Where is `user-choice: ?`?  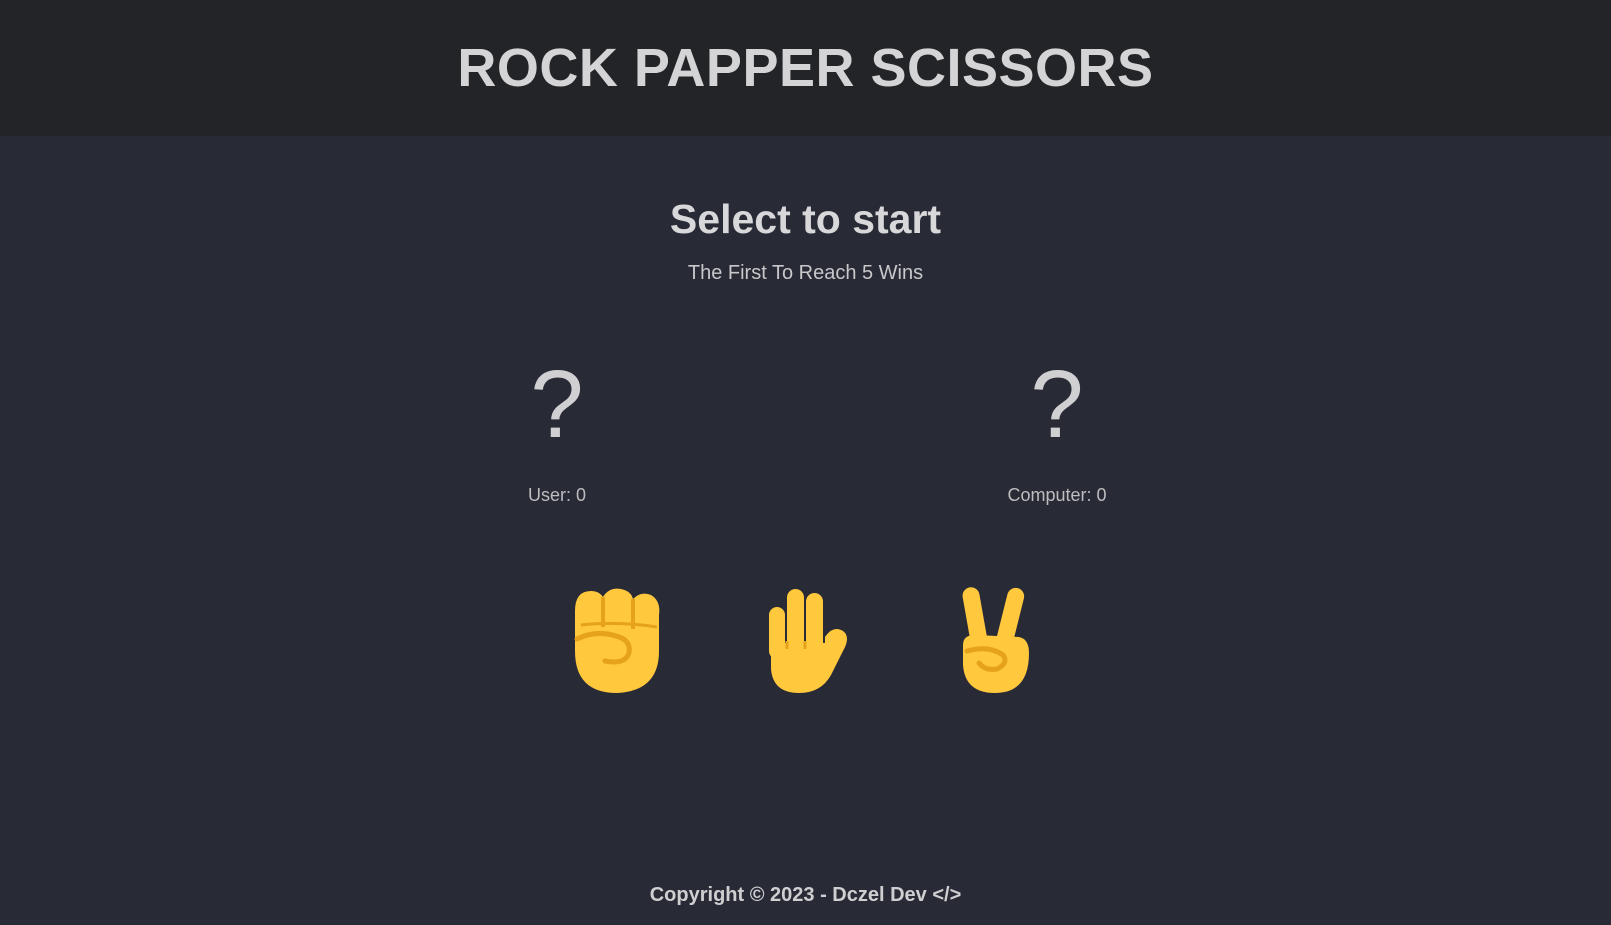
user-choice: ? is located at coordinates (557, 404).